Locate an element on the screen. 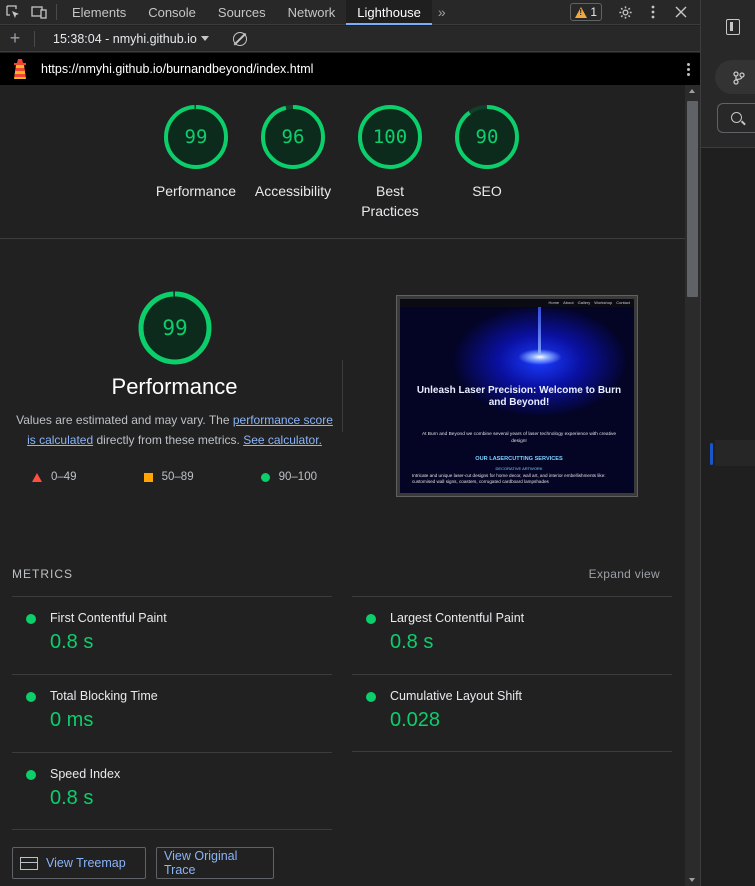 This screenshot has width=755, height=886. more-tabs-chevron-icon: » is located at coordinates (442, 12).